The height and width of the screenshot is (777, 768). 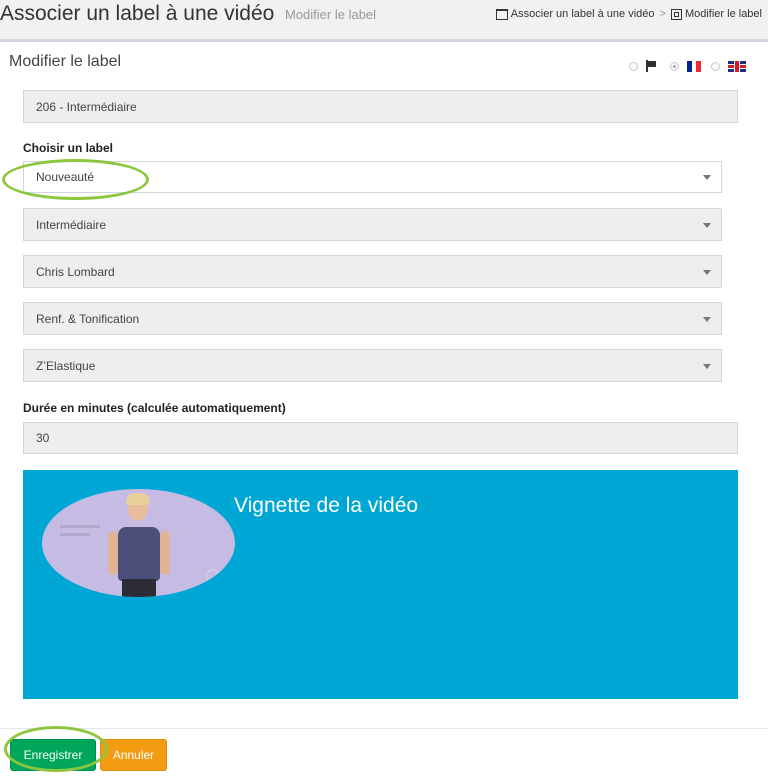 I want to click on footer-divider, so click(x=384, y=728).